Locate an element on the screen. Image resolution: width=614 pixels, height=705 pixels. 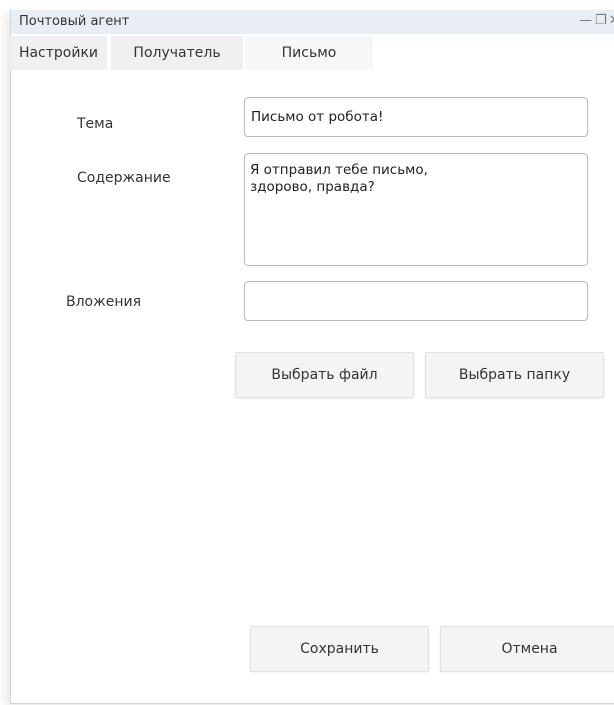
tab-recipient: Получатель is located at coordinates (177, 53).